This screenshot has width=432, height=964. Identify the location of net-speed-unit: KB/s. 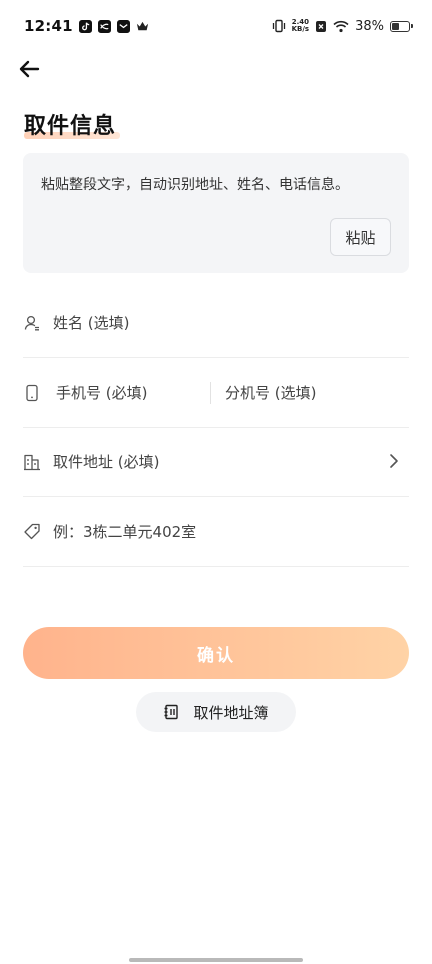
(300, 29).